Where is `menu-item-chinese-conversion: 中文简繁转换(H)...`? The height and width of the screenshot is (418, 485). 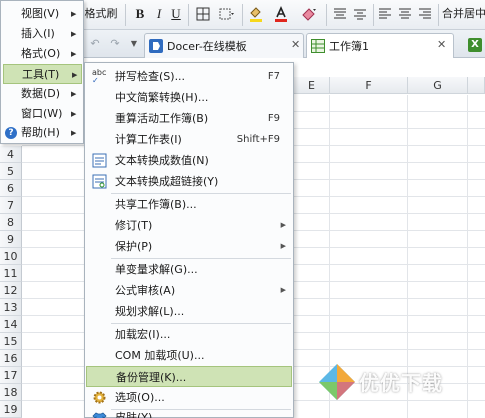
menu-item-chinese-conversion: 中文简繁转换(H)... is located at coordinates (189, 97).